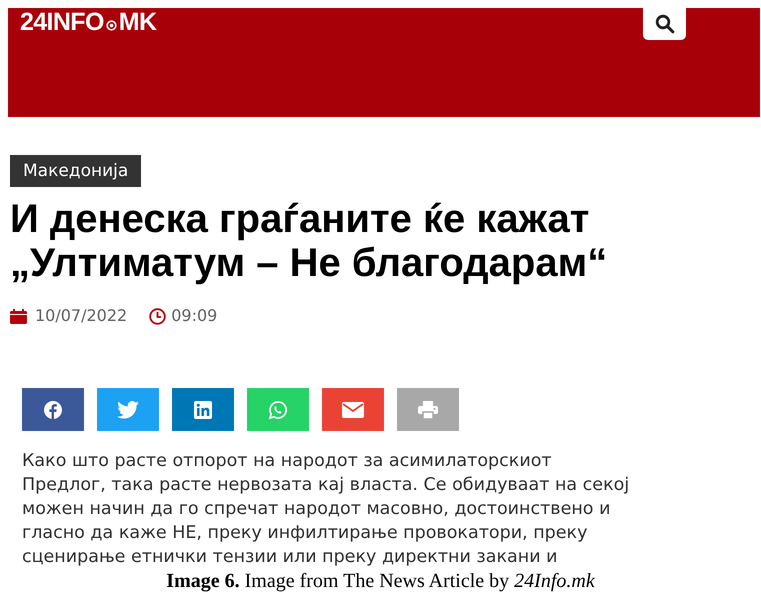  Describe the element at coordinates (290, 556) in the screenshot. I see `body-text-line: сценирање етнички тензии или преку директни закани и` at that location.